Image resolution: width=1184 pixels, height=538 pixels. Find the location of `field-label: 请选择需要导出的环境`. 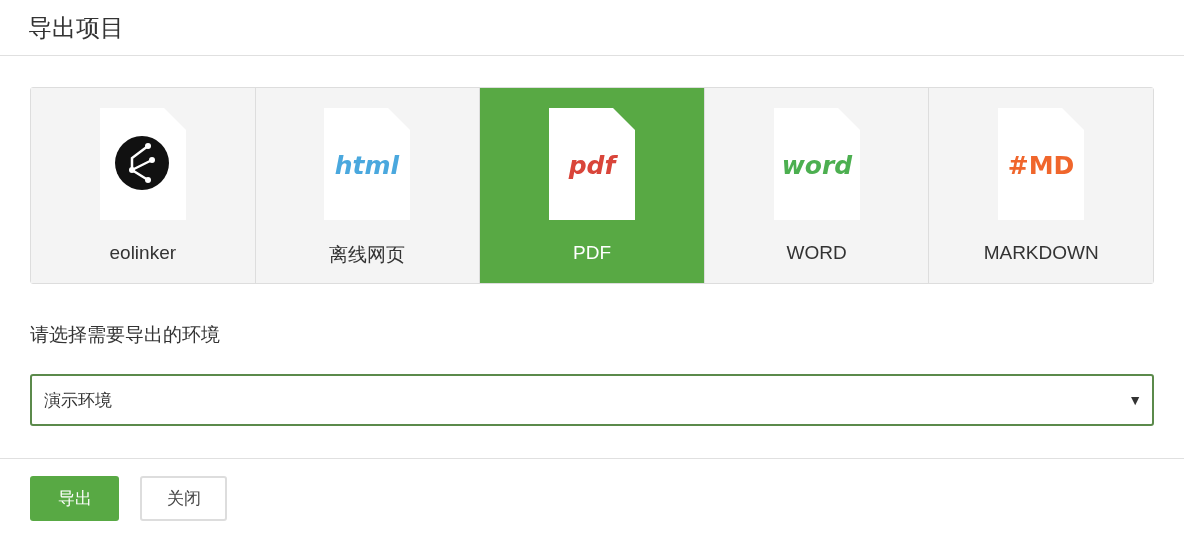

field-label: 请选择需要导出的环境 is located at coordinates (125, 334).